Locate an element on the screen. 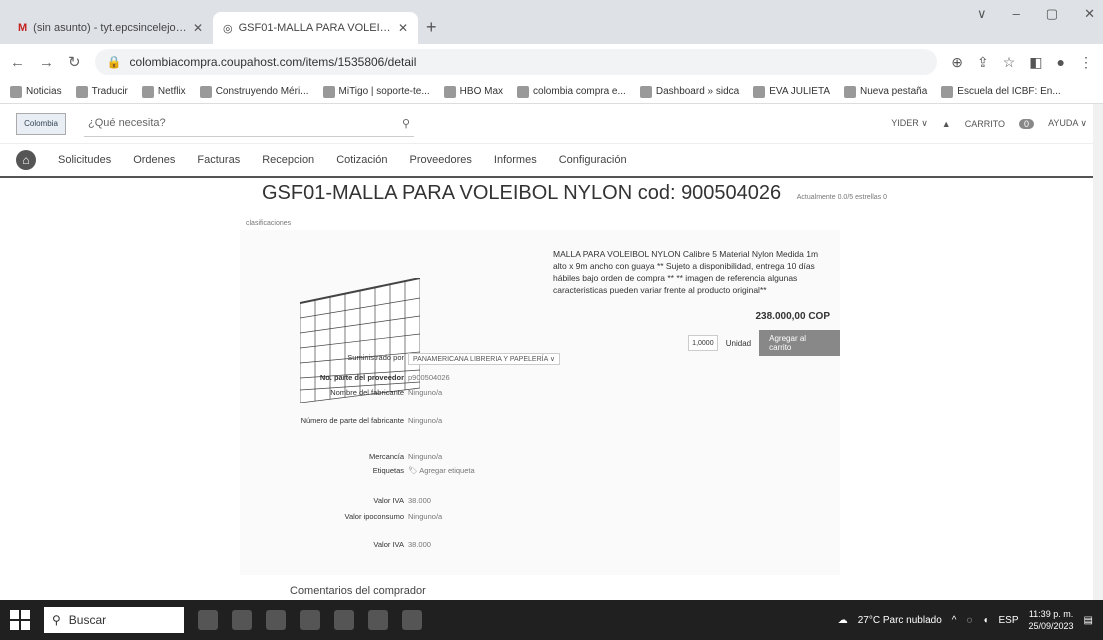  spec-row: Valor IVA 38.000 is located at coordinates (402, 544).